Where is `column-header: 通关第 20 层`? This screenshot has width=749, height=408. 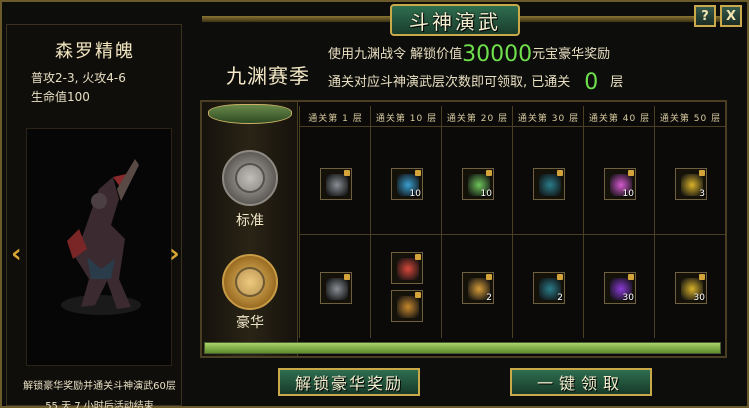 column-header: 通关第 20 层 is located at coordinates (477, 118).